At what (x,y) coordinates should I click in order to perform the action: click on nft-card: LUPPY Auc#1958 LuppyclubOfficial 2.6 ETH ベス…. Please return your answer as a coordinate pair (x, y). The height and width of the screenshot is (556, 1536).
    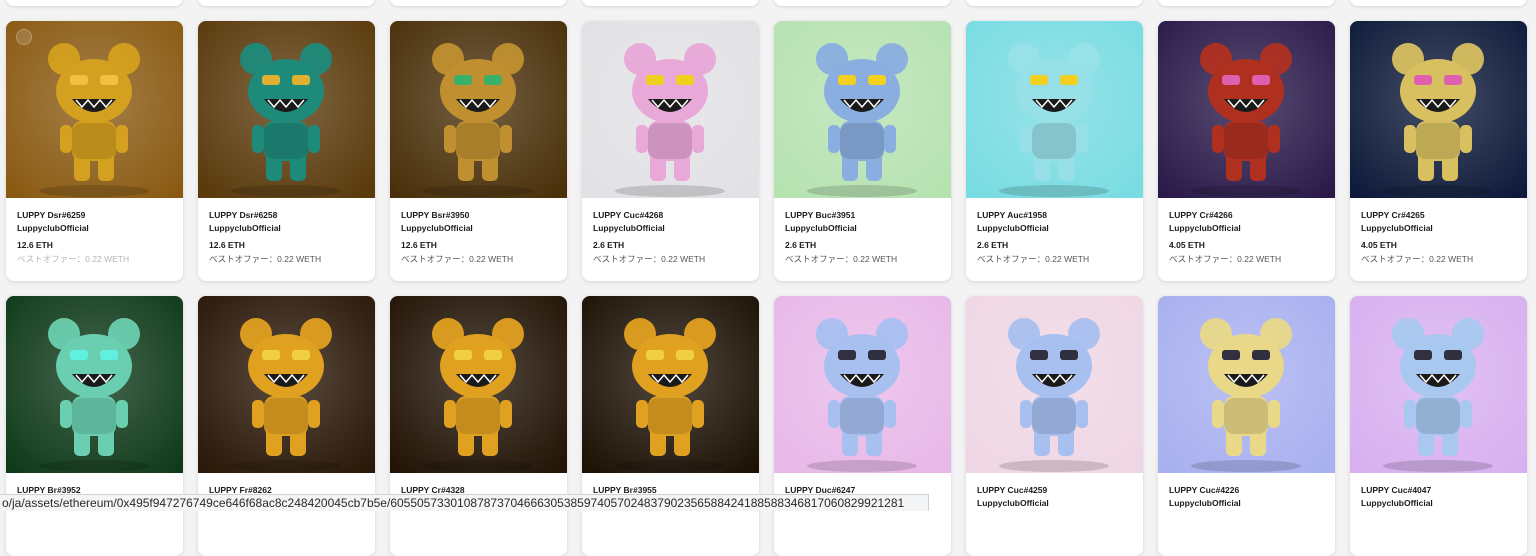
    Looking at the image, I should click on (1054, 151).